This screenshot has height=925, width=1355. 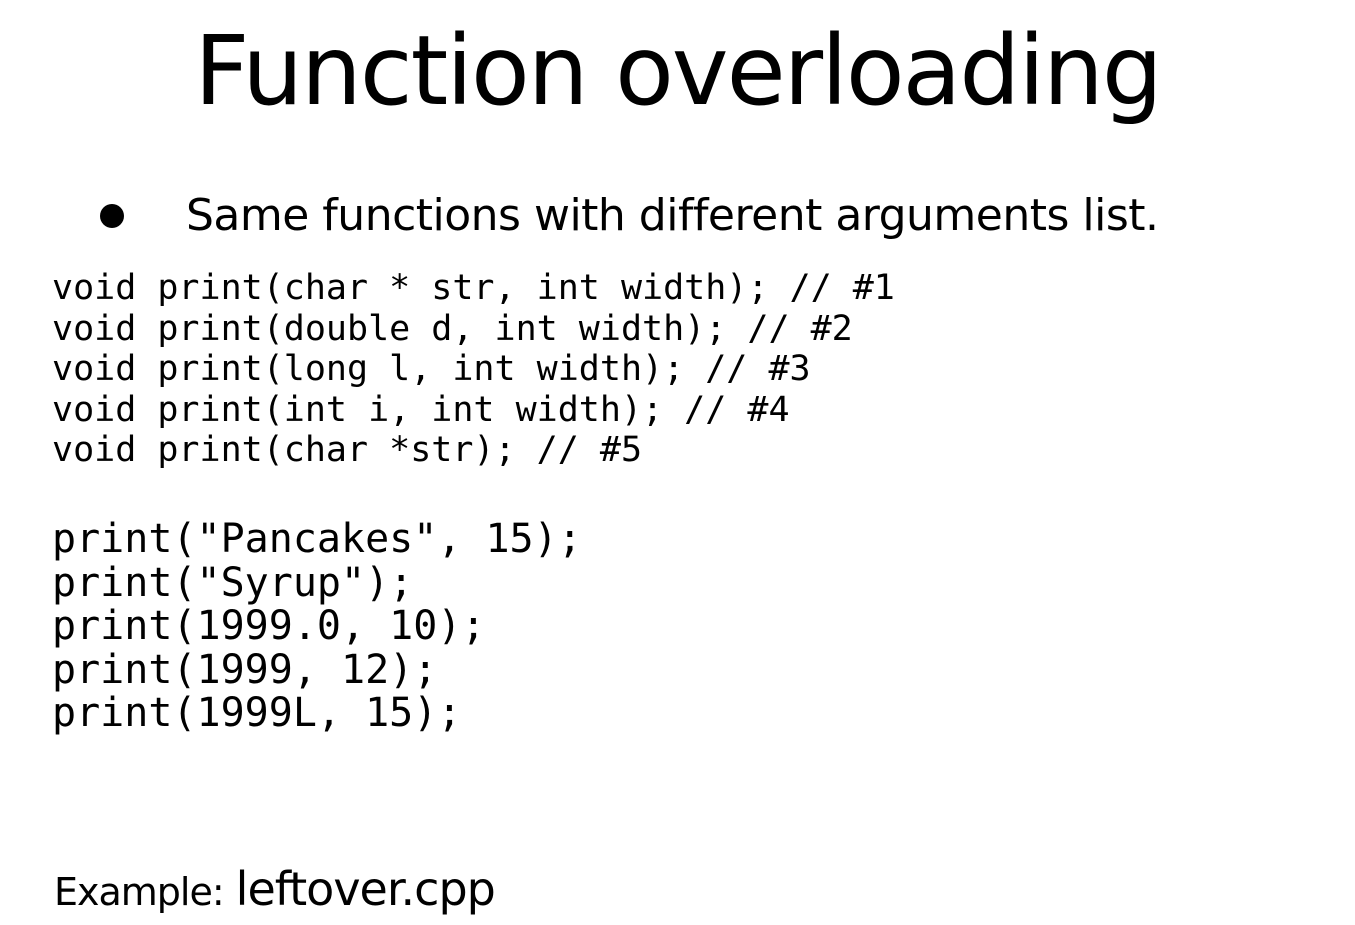 What do you see at coordinates (421, 409) in the screenshot?
I see `declaration-line: void print(int i, int width); // #4` at bounding box center [421, 409].